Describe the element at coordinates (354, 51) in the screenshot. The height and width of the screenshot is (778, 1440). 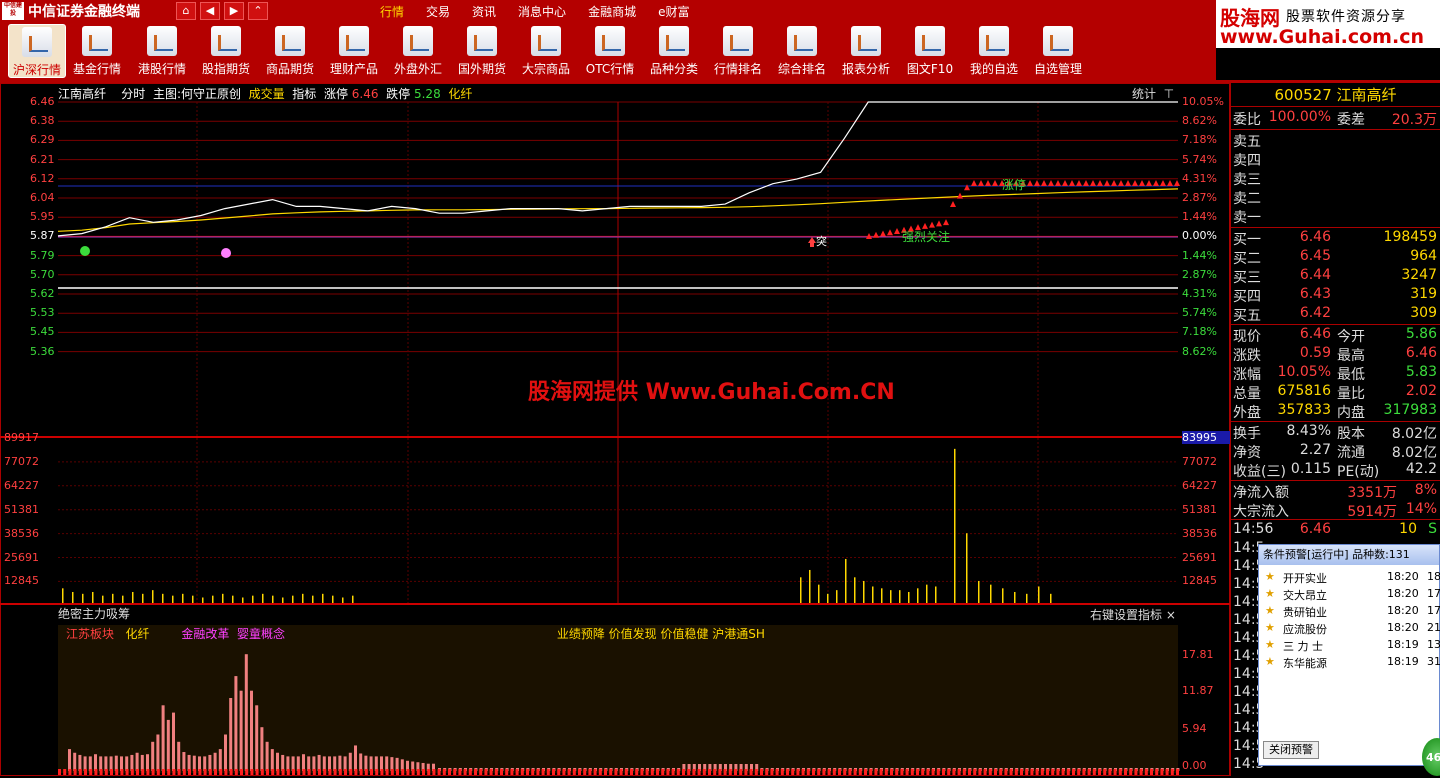
I see `toolbar-item: 理财产品` at that location.